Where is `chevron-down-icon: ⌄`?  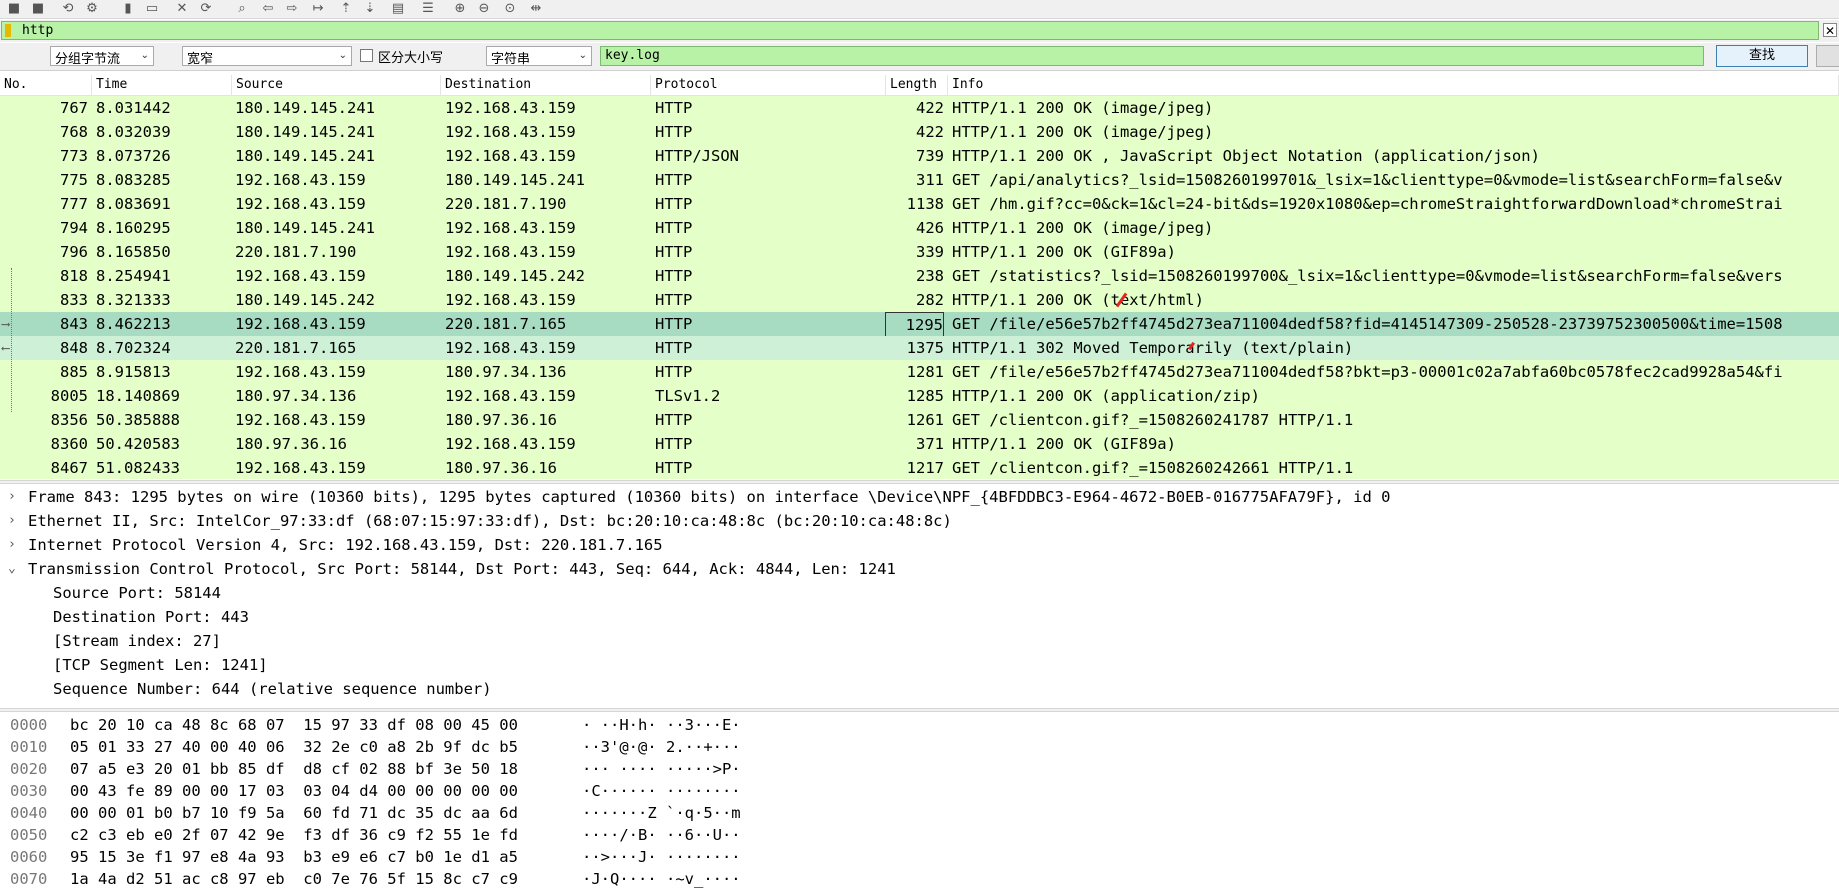
chevron-down-icon: ⌄ is located at coordinates (144, 55).